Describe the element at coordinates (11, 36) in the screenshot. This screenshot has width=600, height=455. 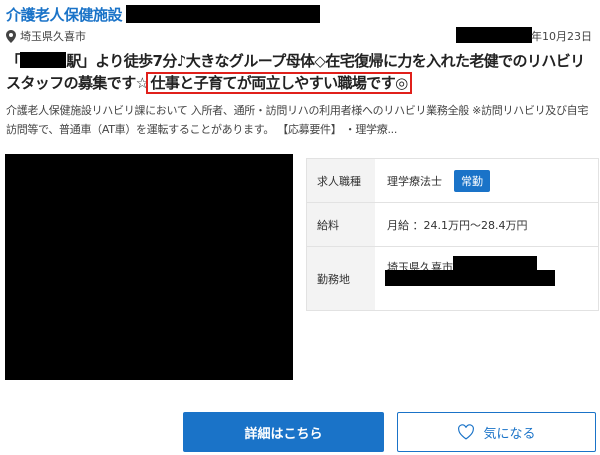
I see `map-pin-icon` at that location.